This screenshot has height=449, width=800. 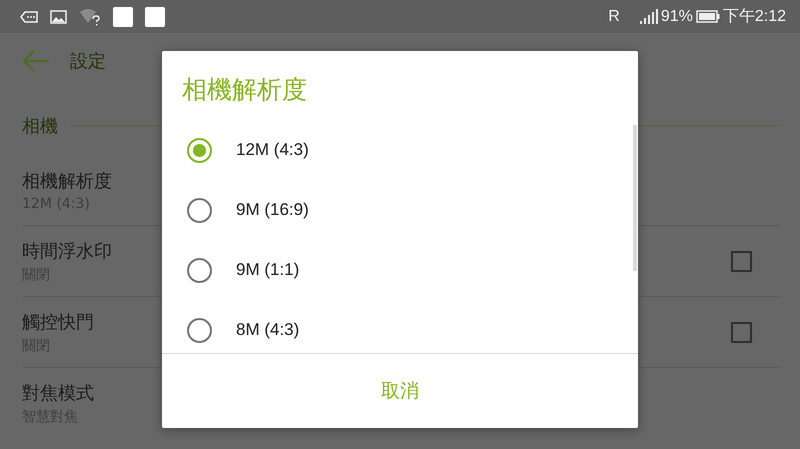 I want to click on roaming-indicator: R, so click(x=614, y=16).